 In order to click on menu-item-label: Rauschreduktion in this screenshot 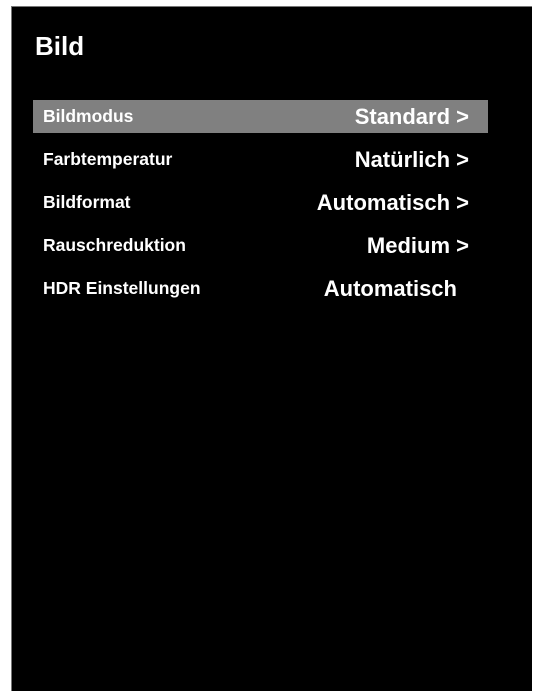, I will do `click(114, 245)`.